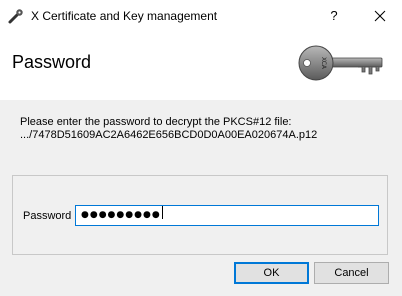 Image resolution: width=402 pixels, height=296 pixels. I want to click on title-bar: X Certificate and Key management ?, so click(201, 16).